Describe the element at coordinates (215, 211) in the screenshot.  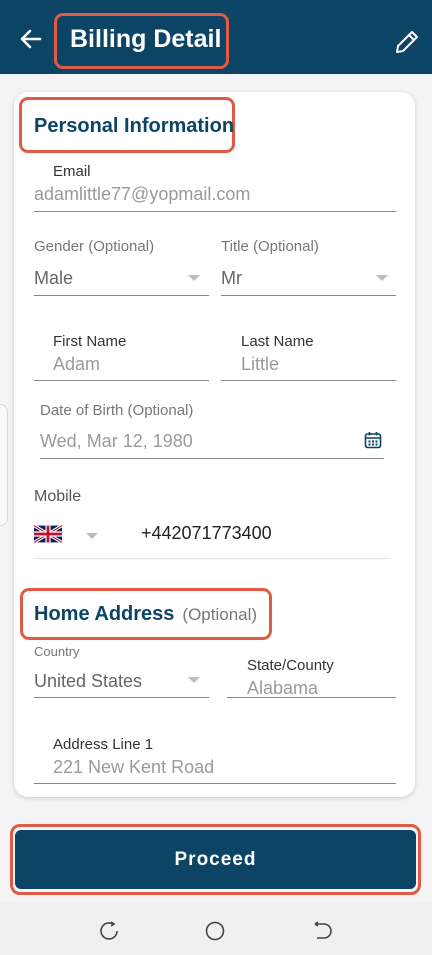
I see `email-underline` at that location.